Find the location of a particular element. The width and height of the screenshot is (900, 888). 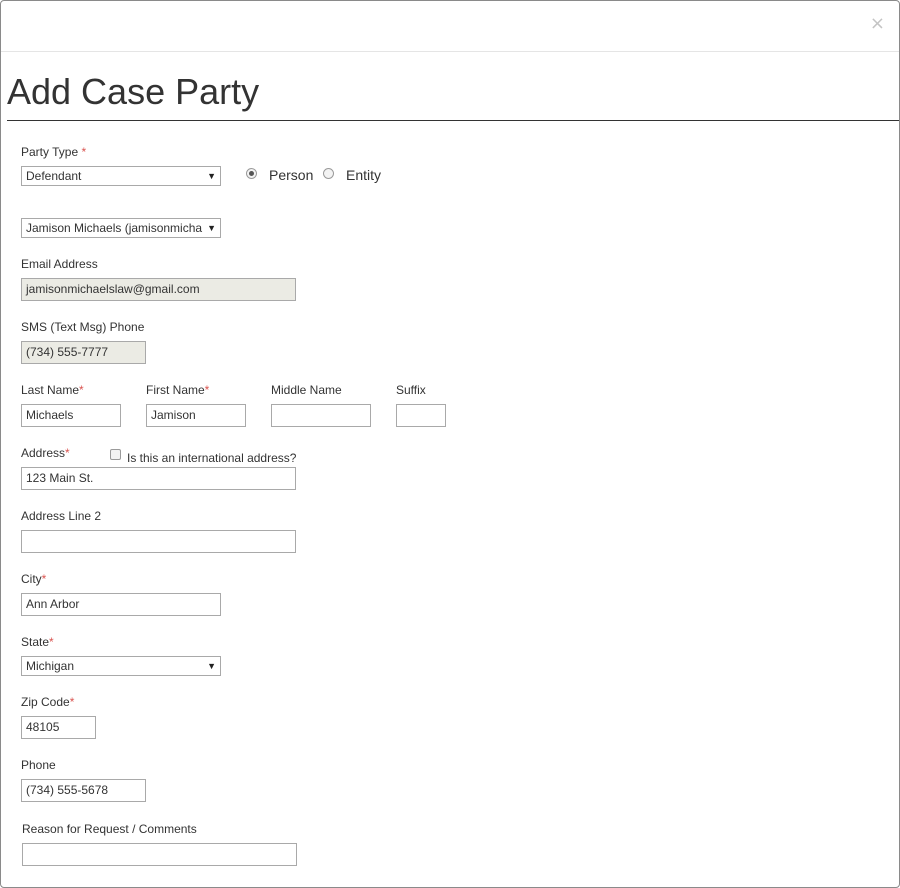

zip-code-label: Zip Code* is located at coordinates (47, 702).